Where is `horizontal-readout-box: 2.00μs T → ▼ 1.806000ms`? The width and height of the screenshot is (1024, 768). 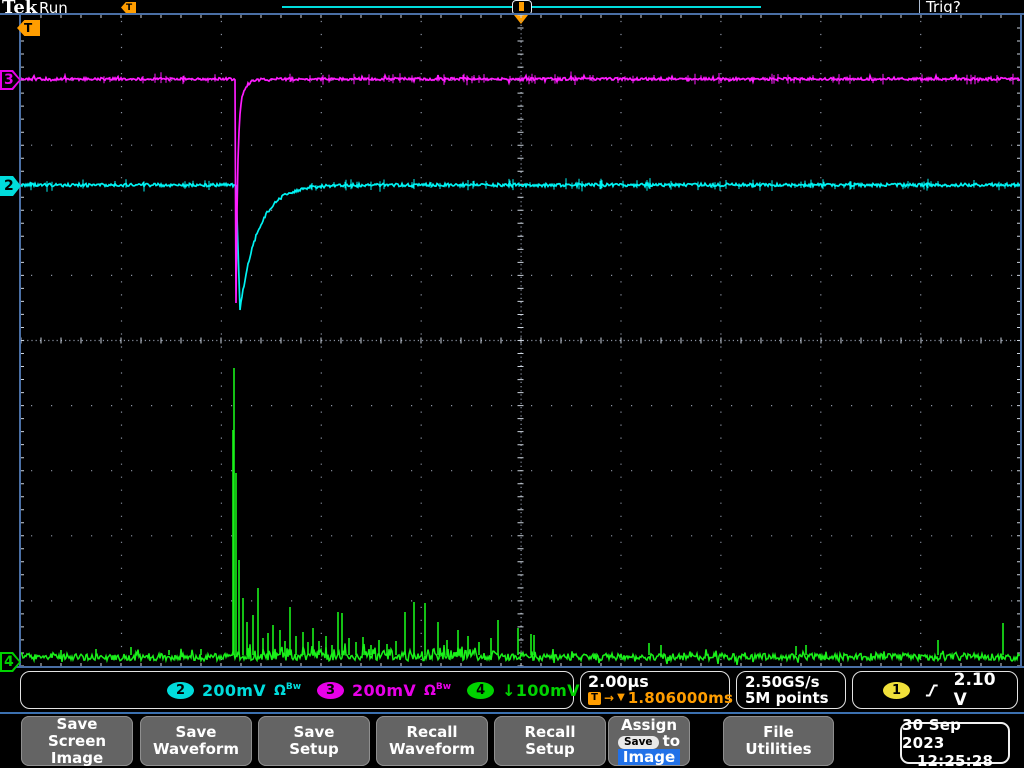
horizontal-readout-box: 2.00μs T → ▼ 1.806000ms is located at coordinates (656, 690).